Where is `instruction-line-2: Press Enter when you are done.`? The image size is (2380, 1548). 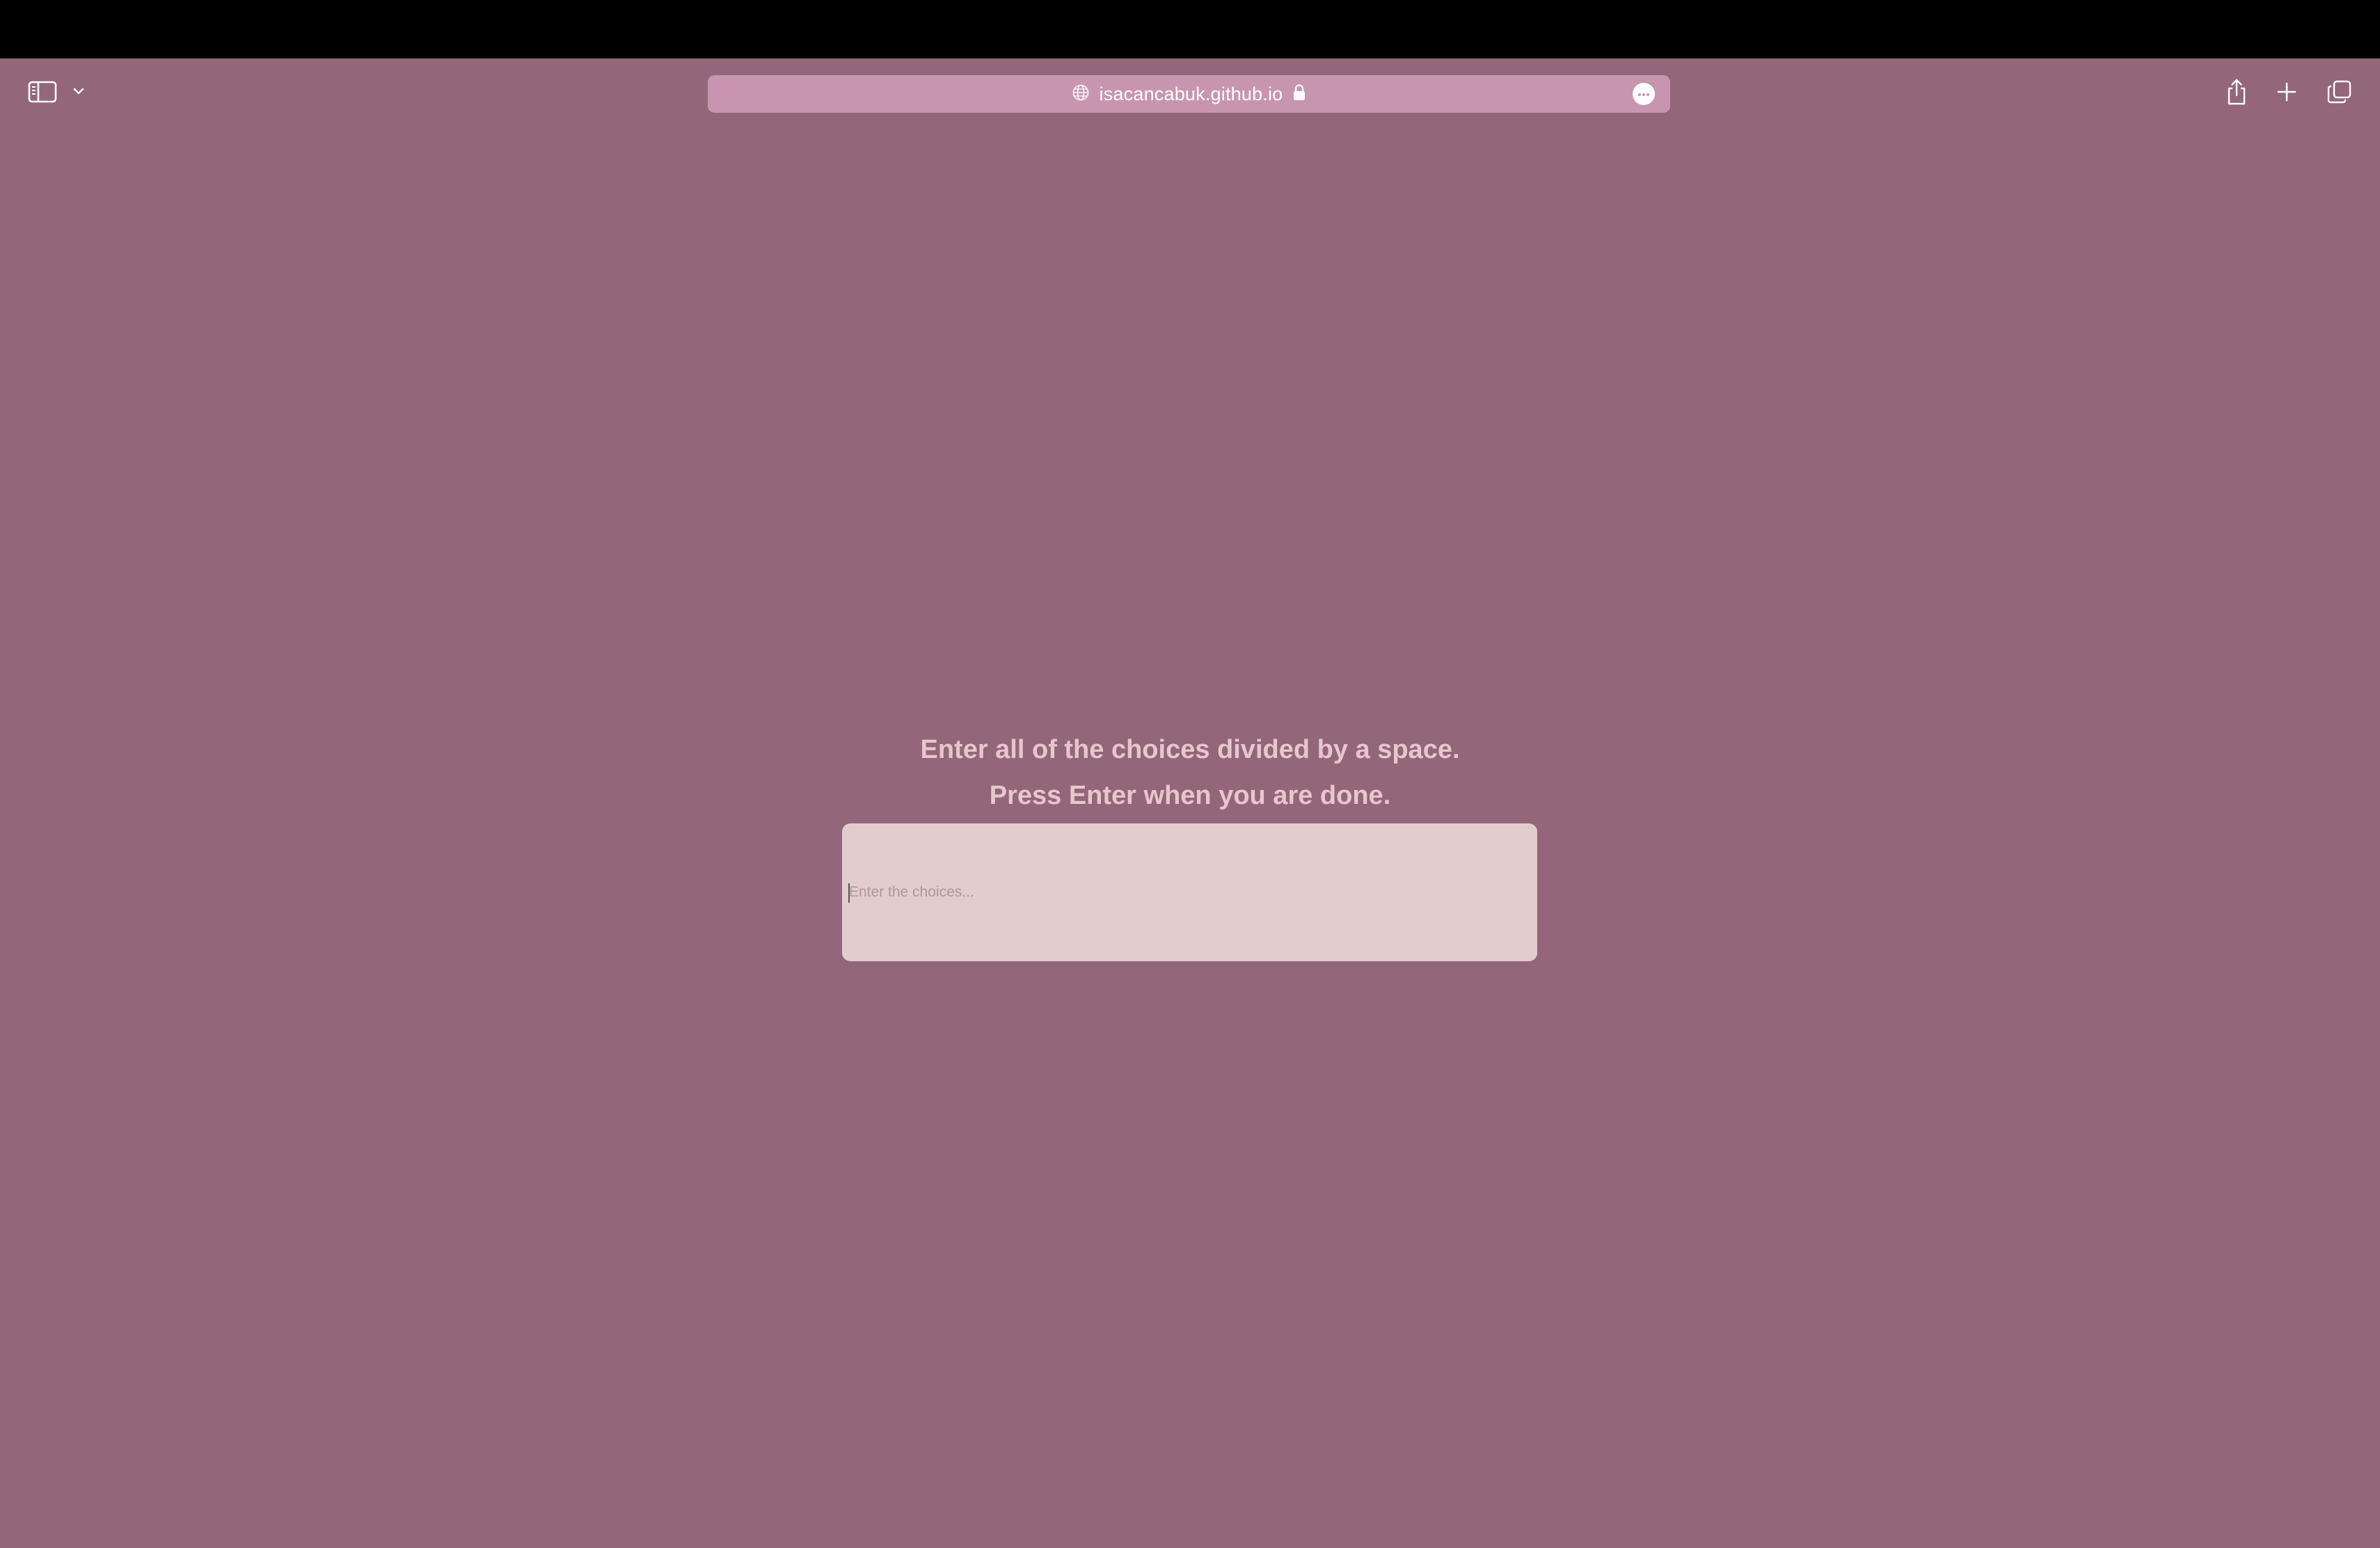
instruction-line-2: Press Enter when you are done. is located at coordinates (1190, 795).